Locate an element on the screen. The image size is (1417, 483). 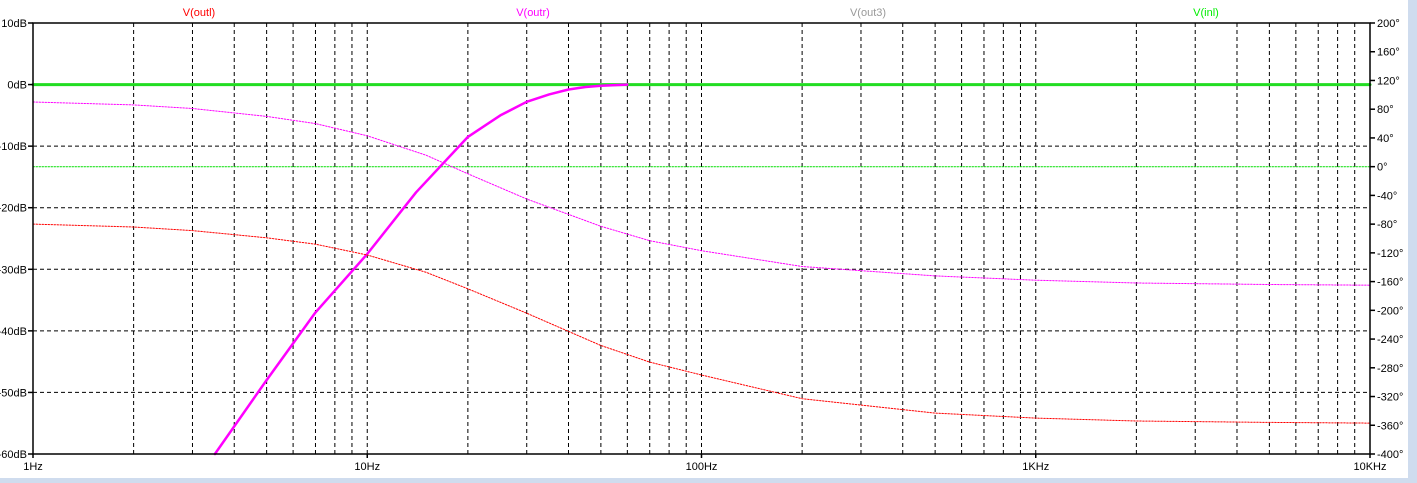
legend-entry: V(outl) is located at coordinates (199, 13).